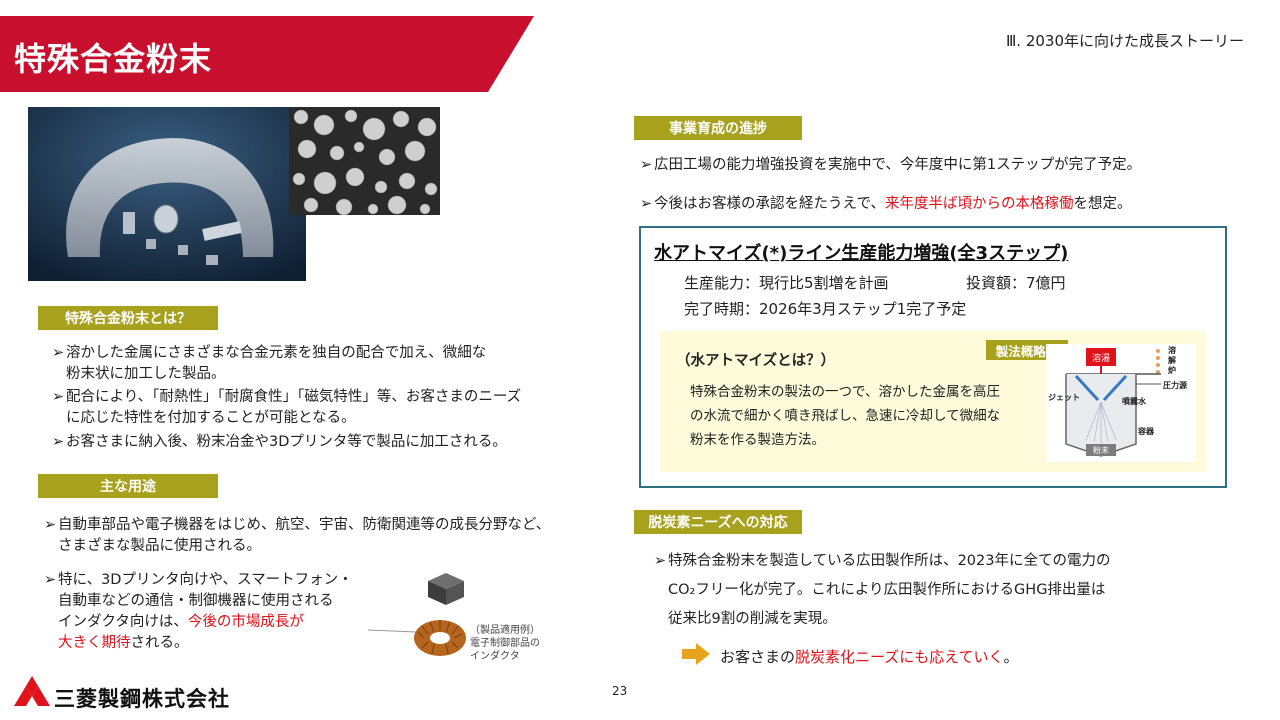 The height and width of the screenshot is (720, 1280). I want to click on page-number: 23, so click(620, 691).